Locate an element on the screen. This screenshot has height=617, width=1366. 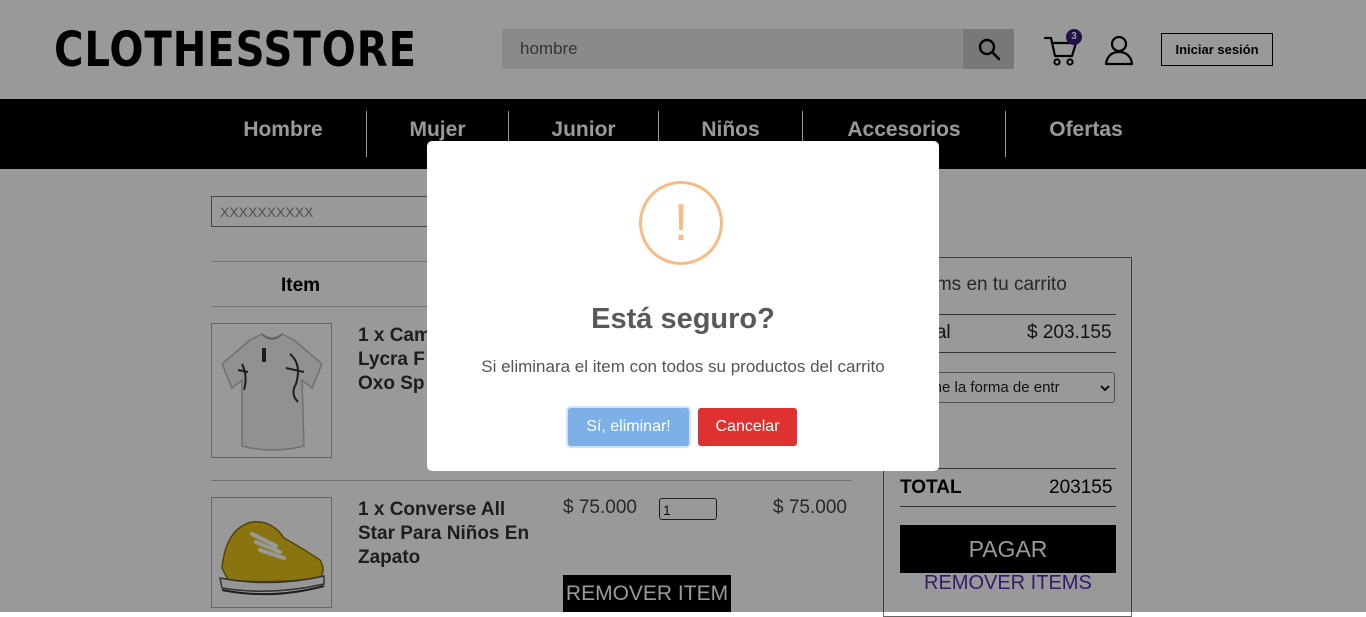
warning-icon: ! is located at coordinates (681, 223).